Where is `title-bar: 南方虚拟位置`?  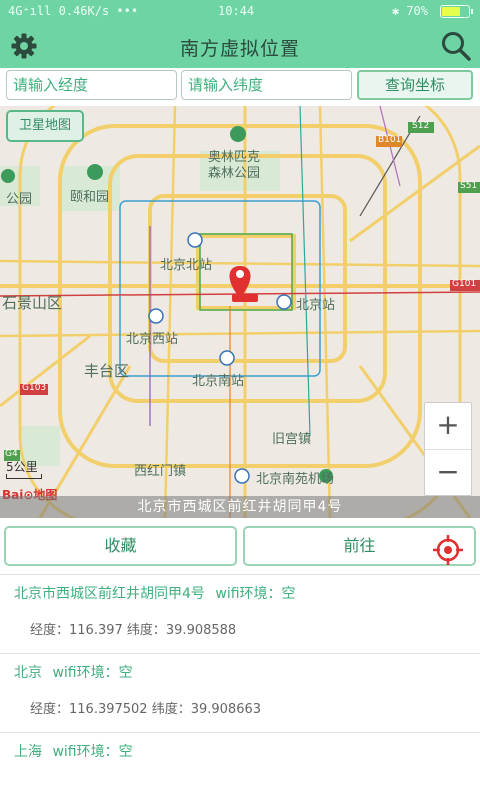 title-bar: 南方虚拟位置 is located at coordinates (240, 46).